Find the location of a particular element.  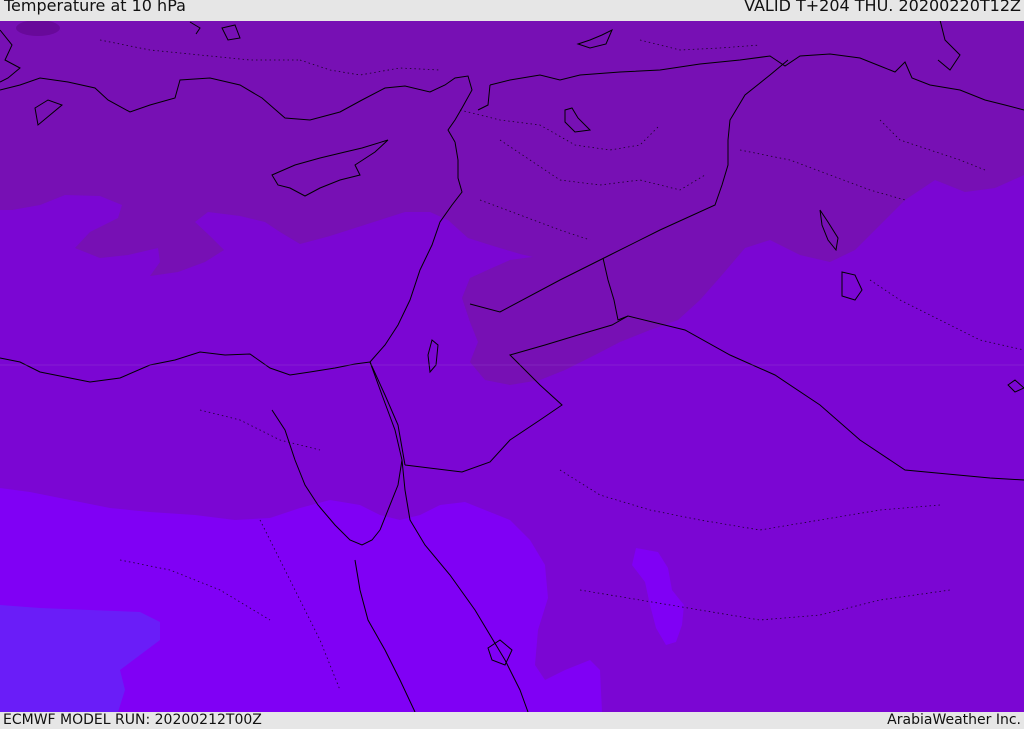

credit-text: ArabiaWeather Inc. is located at coordinates (954, 720).